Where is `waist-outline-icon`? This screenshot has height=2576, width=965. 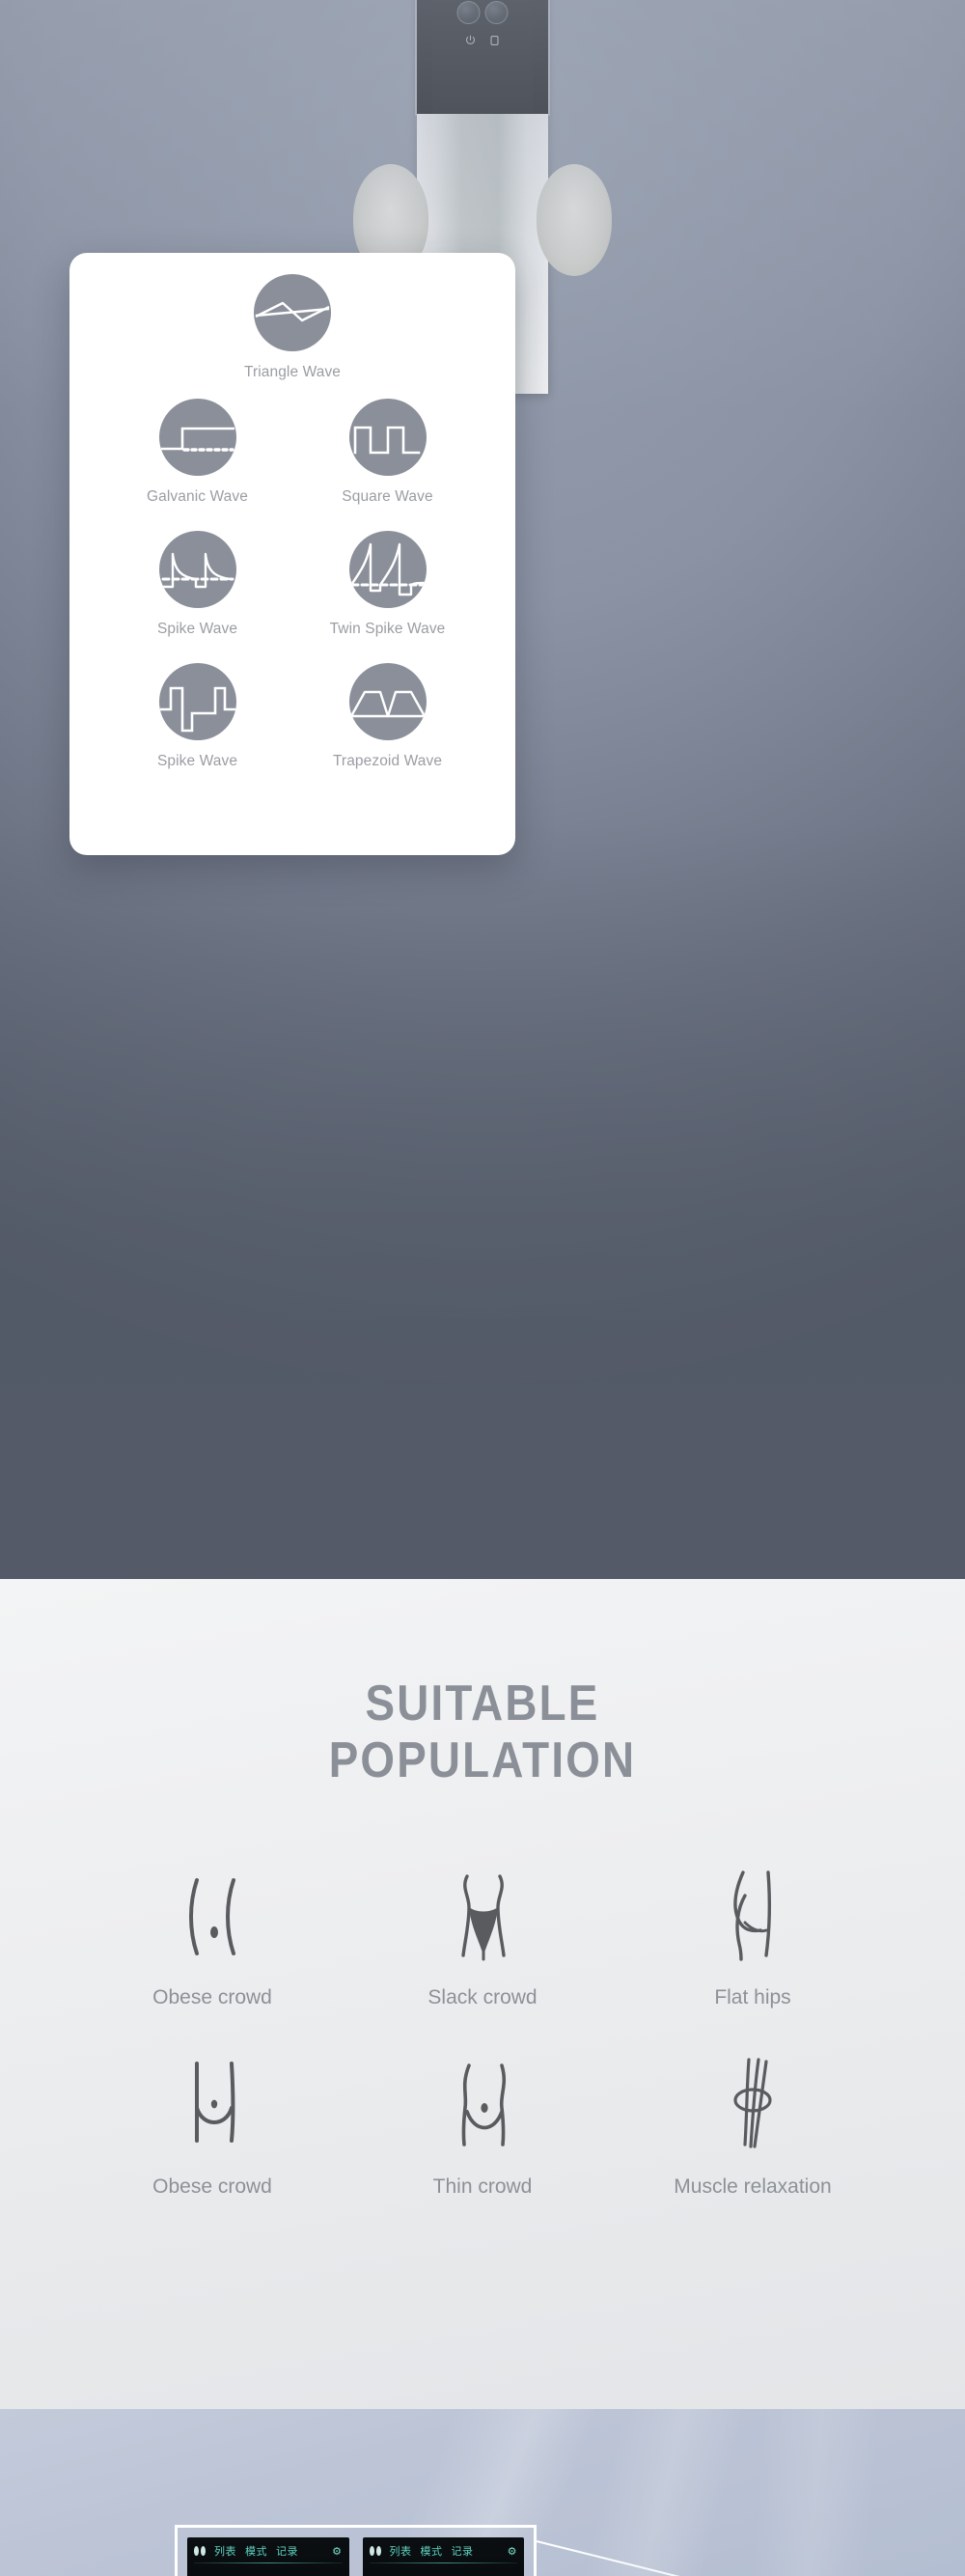 waist-outline-icon is located at coordinates (212, 1914).